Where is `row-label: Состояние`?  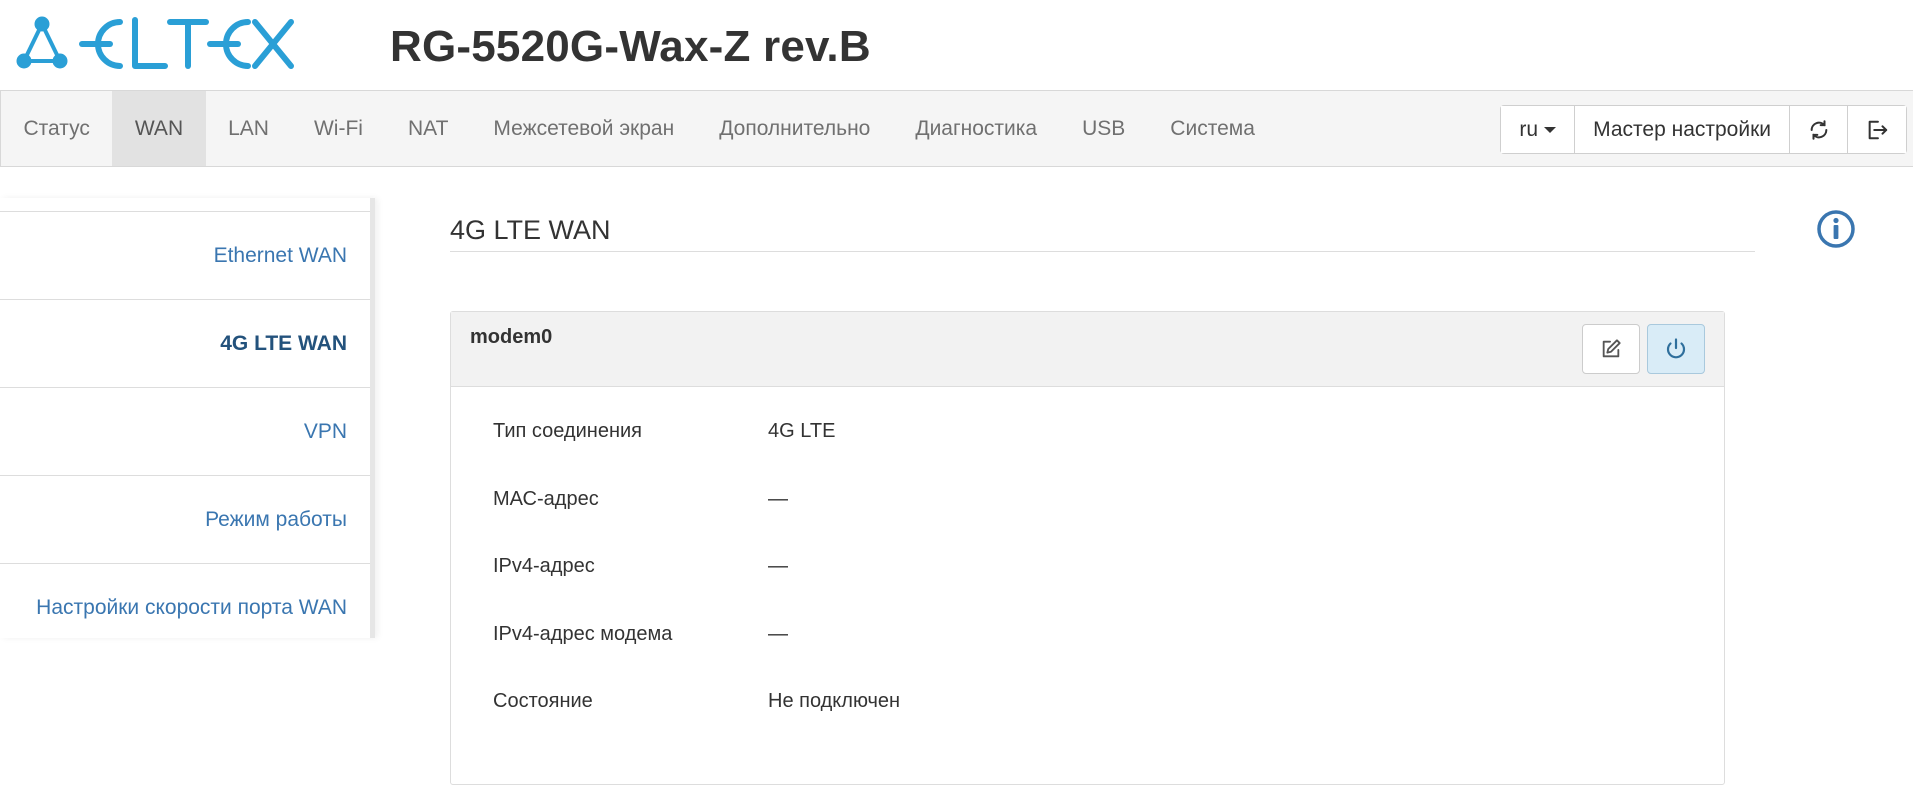 row-label: Состояние is located at coordinates (543, 701).